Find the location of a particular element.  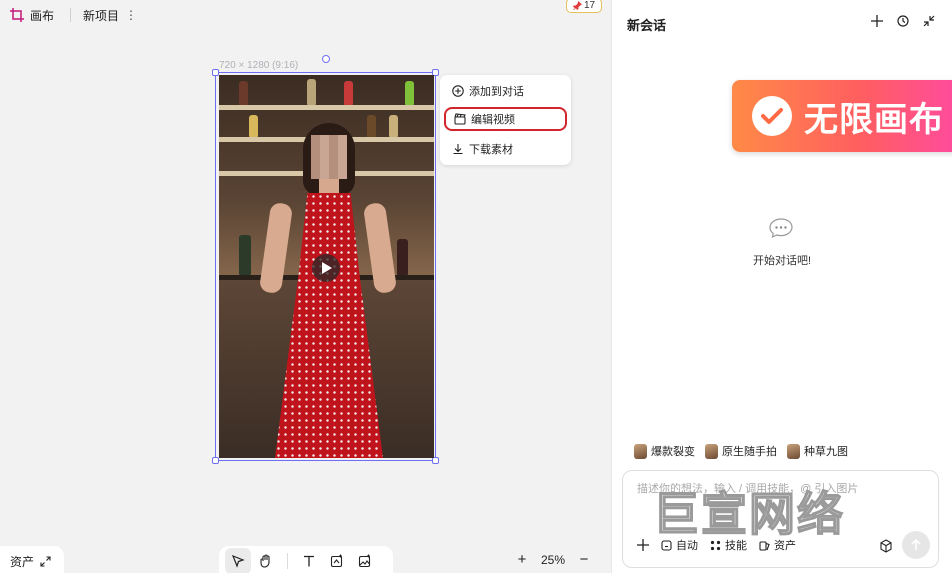

play-icon is located at coordinates (327, 268).